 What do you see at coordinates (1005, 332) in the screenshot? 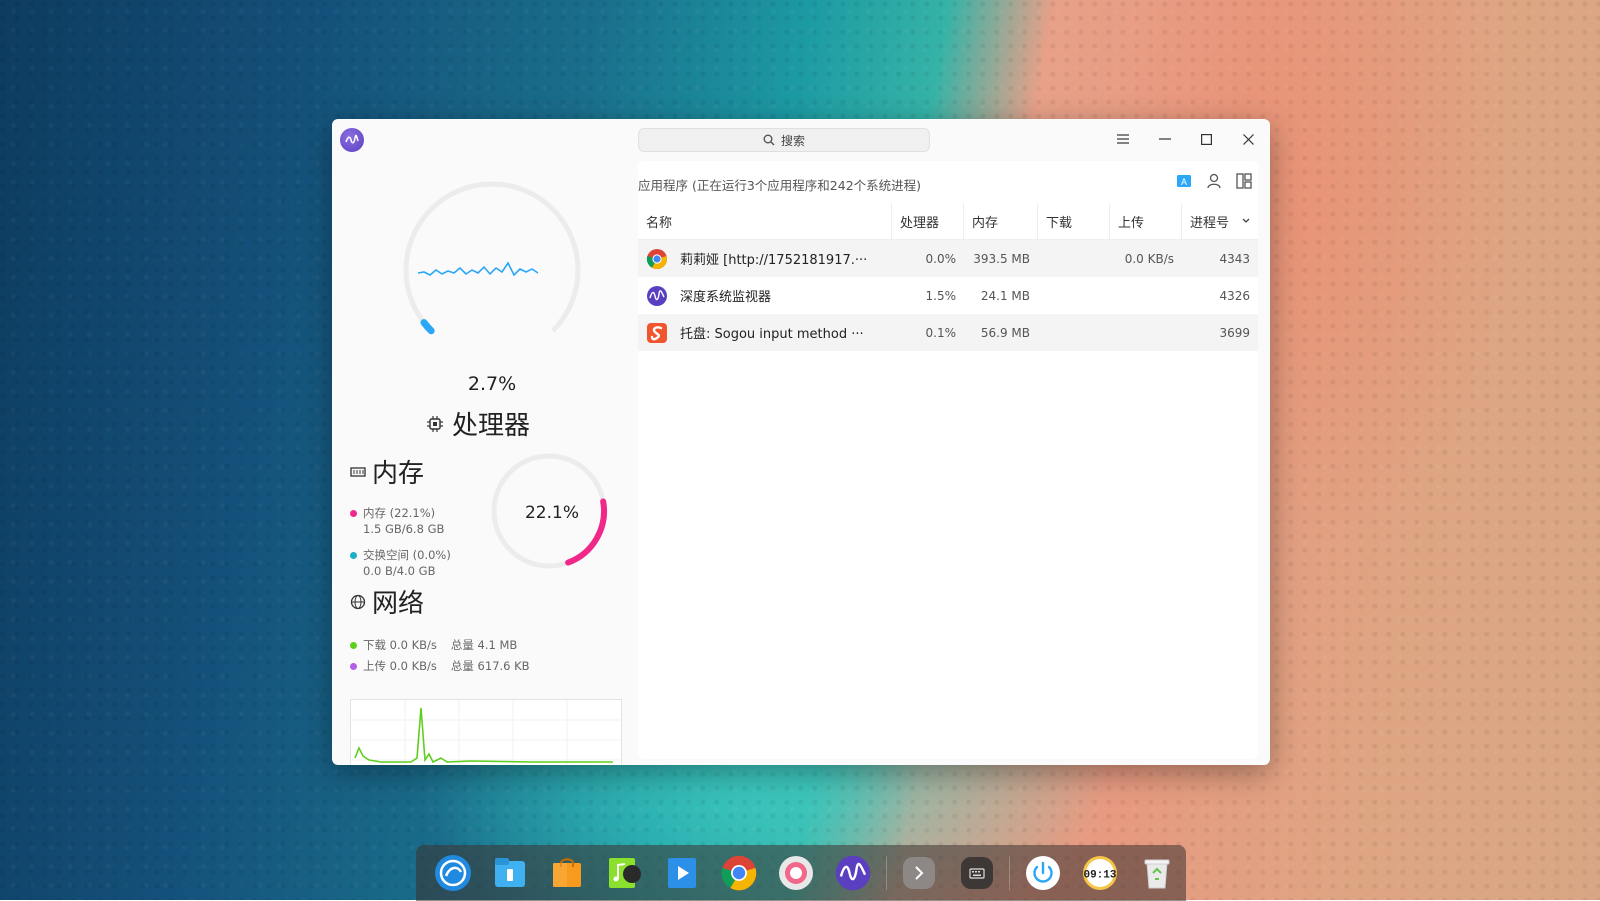
I see `process-memory: 56.9 MB` at bounding box center [1005, 332].